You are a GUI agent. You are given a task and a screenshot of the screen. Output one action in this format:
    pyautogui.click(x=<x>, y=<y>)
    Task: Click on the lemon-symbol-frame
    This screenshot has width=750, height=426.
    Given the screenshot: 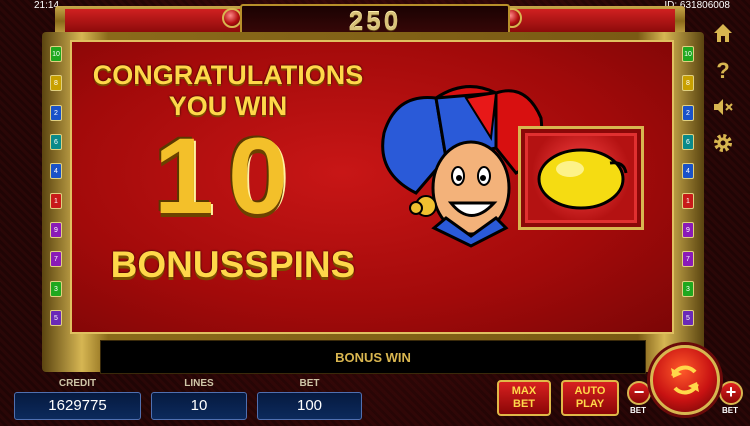 What is the action you would take?
    pyautogui.click(x=581, y=178)
    